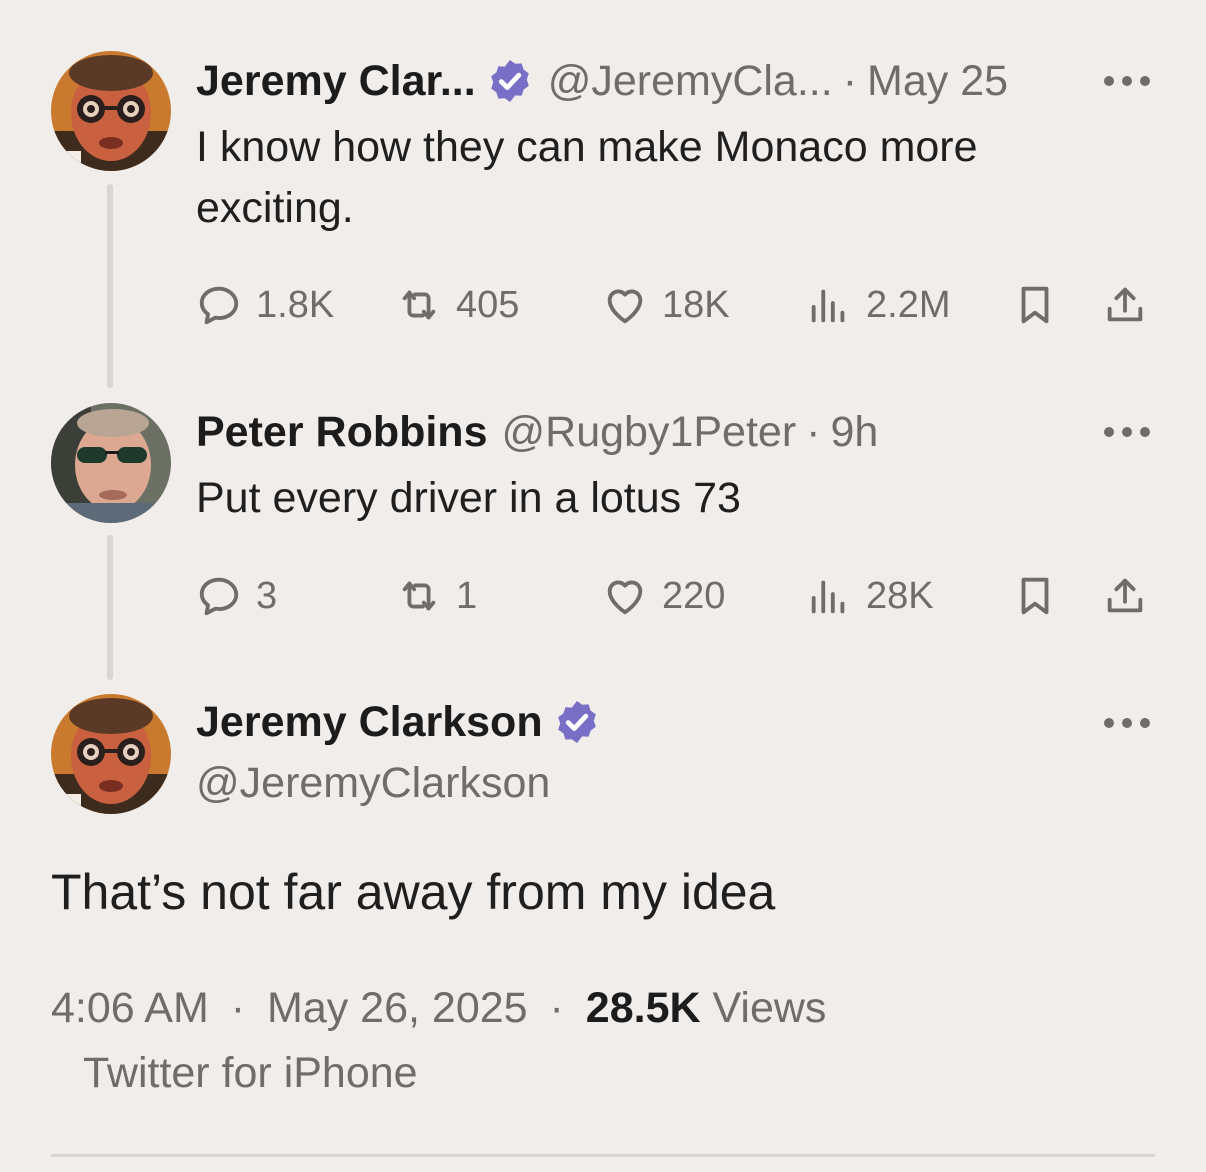 This screenshot has width=1206, height=1172. I want to click on display-name: Peter Robbins, so click(342, 432).